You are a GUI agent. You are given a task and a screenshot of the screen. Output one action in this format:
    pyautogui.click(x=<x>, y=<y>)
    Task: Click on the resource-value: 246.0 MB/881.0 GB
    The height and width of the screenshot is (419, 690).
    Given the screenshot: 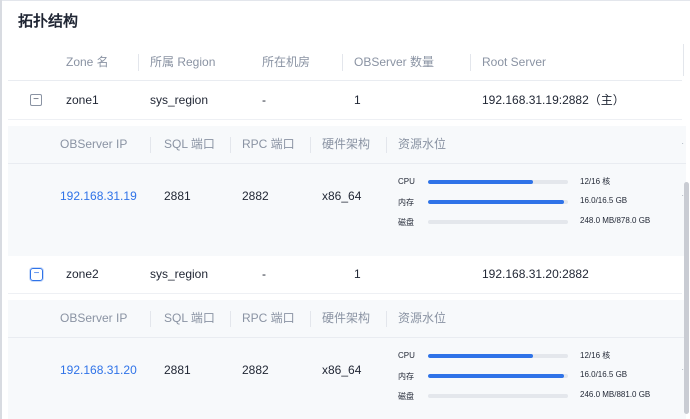 What is the action you would take?
    pyautogui.click(x=615, y=394)
    